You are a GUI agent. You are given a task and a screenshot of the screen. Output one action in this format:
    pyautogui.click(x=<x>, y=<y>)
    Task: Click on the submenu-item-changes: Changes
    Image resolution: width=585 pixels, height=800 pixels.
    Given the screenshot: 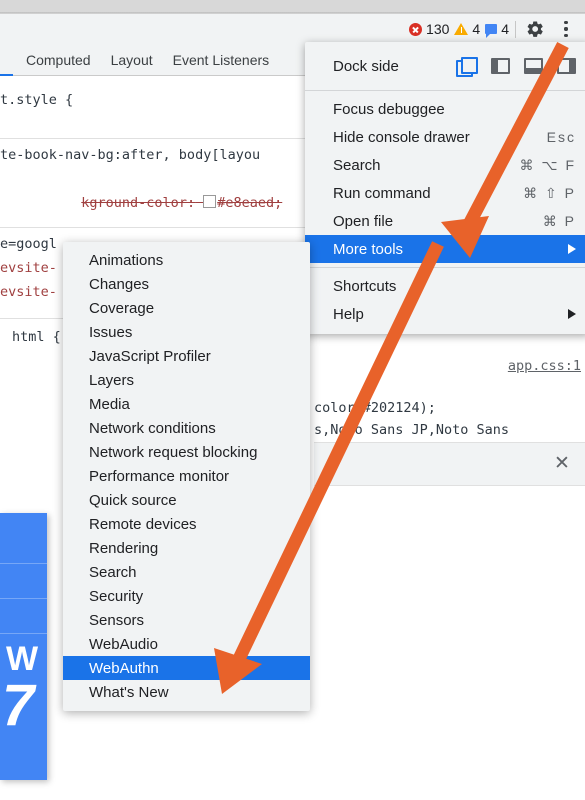 What is the action you would take?
    pyautogui.click(x=186, y=284)
    